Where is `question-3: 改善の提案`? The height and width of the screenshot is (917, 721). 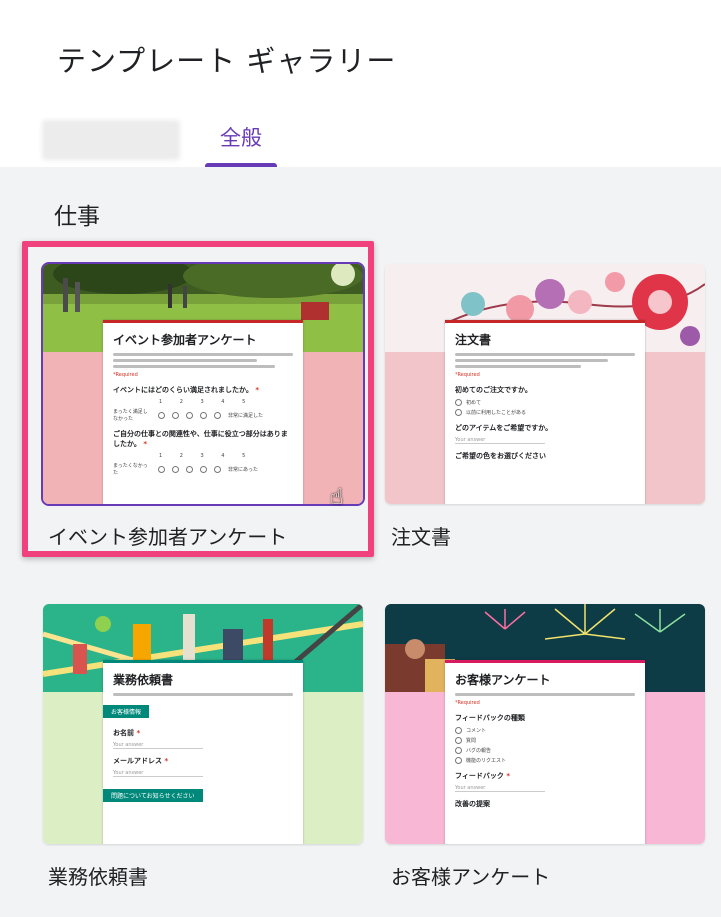
question-3: 改善の提案 is located at coordinates (472, 804).